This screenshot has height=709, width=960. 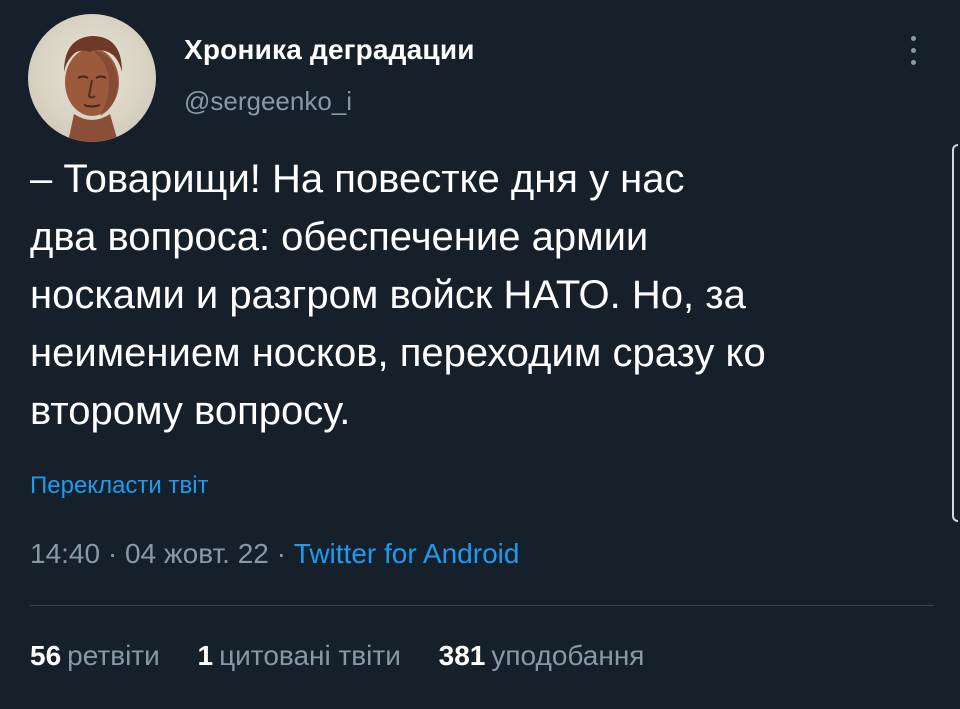 What do you see at coordinates (46, 655) in the screenshot?
I see `retweets-count: 56` at bounding box center [46, 655].